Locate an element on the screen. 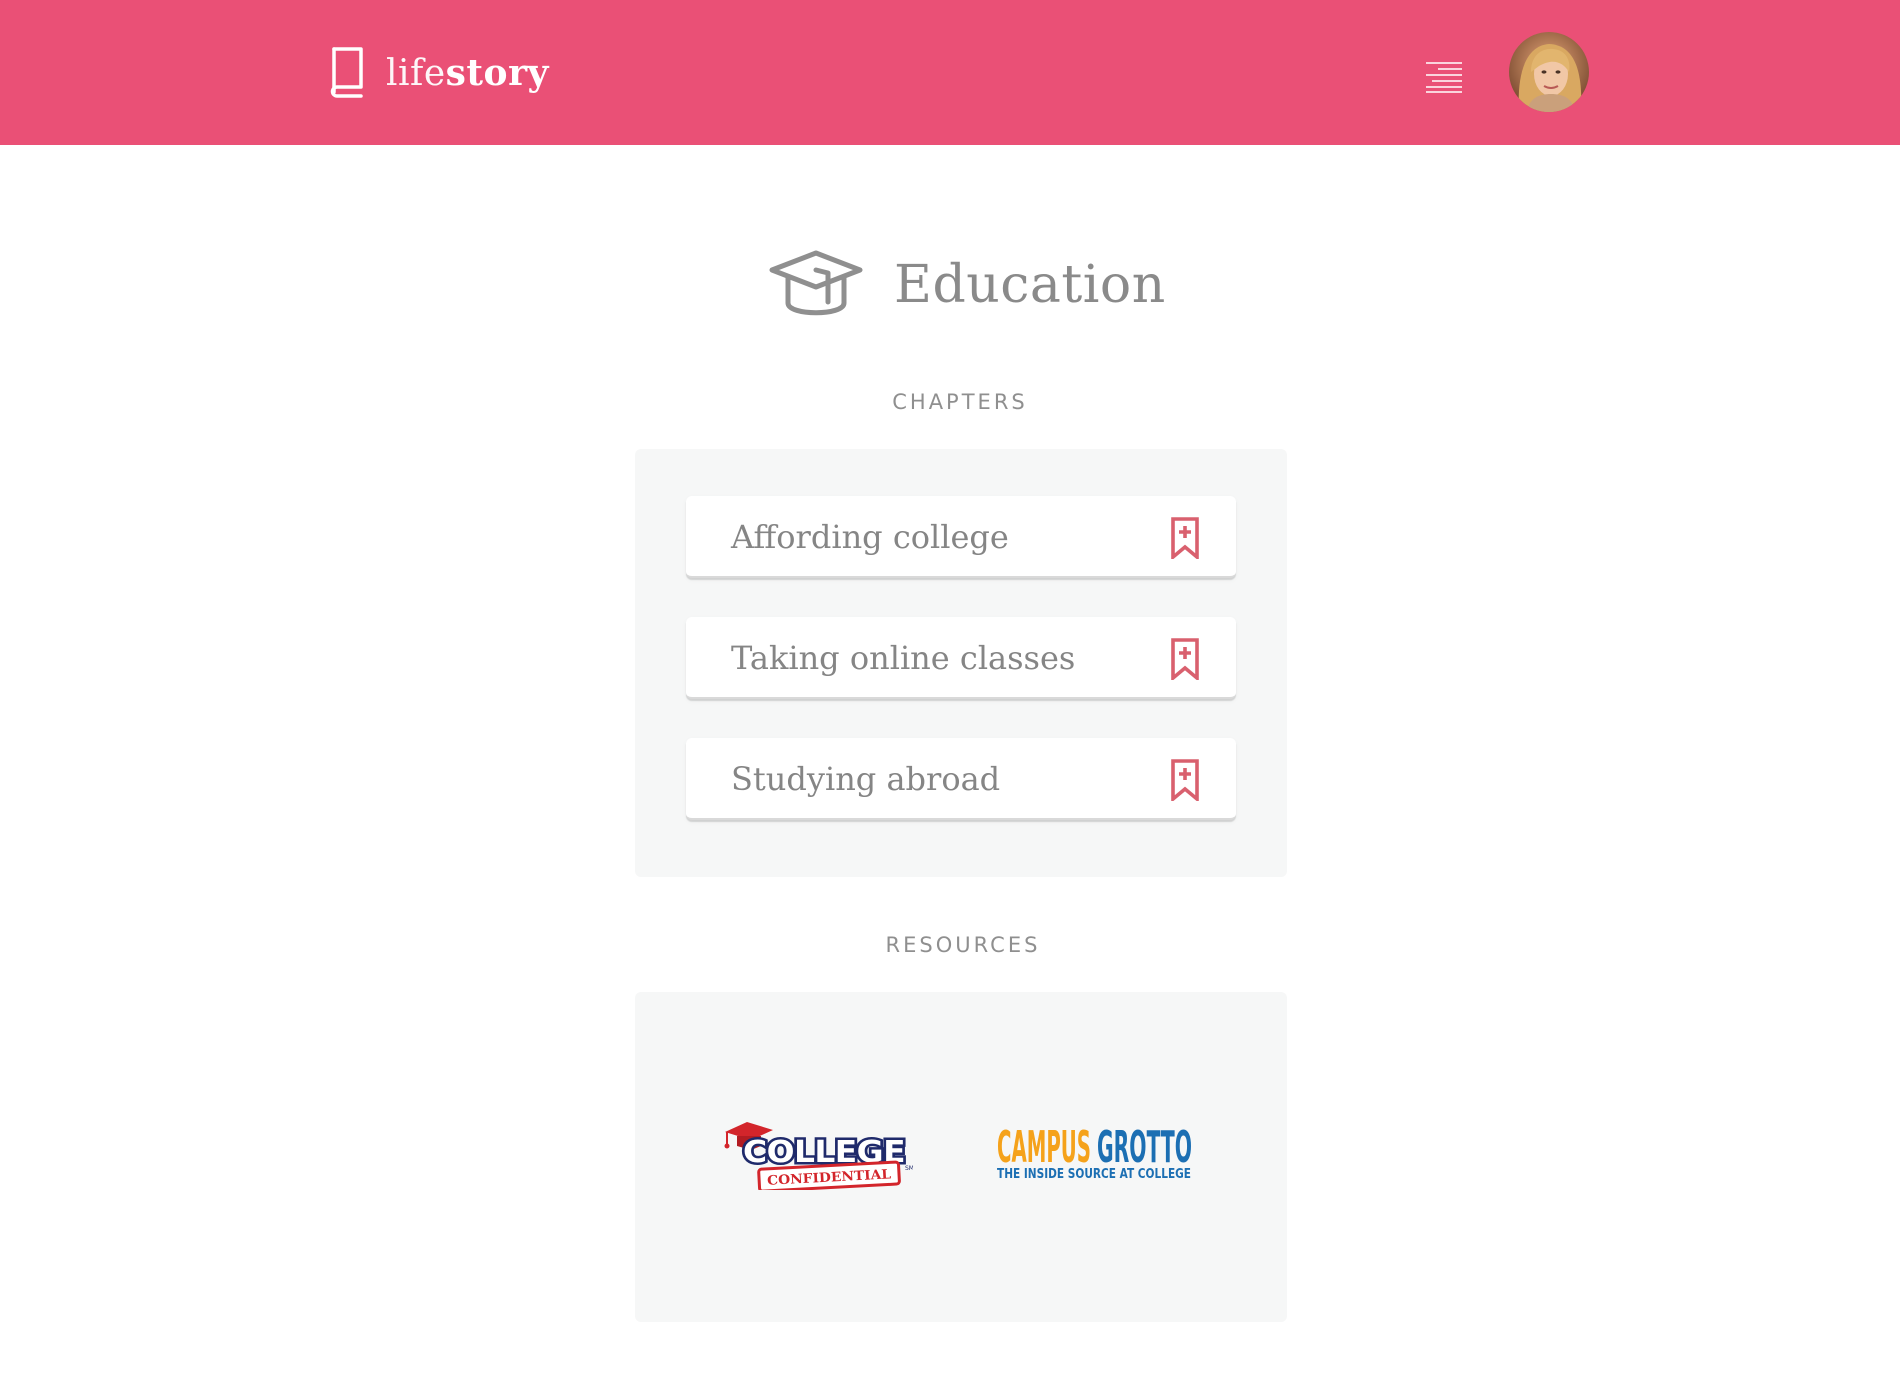  page-title-section: Education is located at coordinates (950, 285).